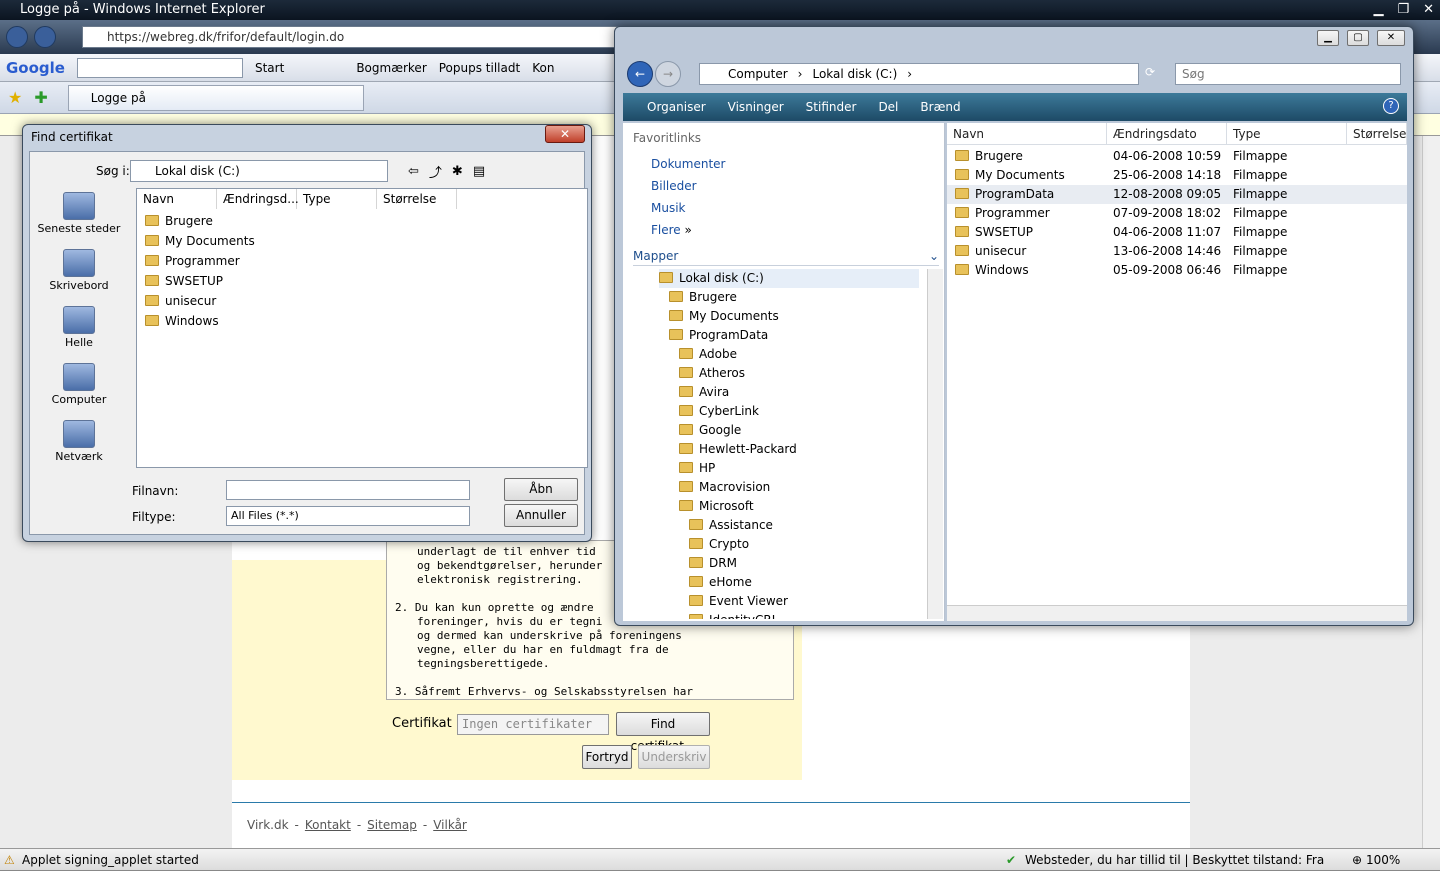 The image size is (1440, 871). Describe the element at coordinates (417, 199) in the screenshot. I see `col-size: Størrelse` at that location.